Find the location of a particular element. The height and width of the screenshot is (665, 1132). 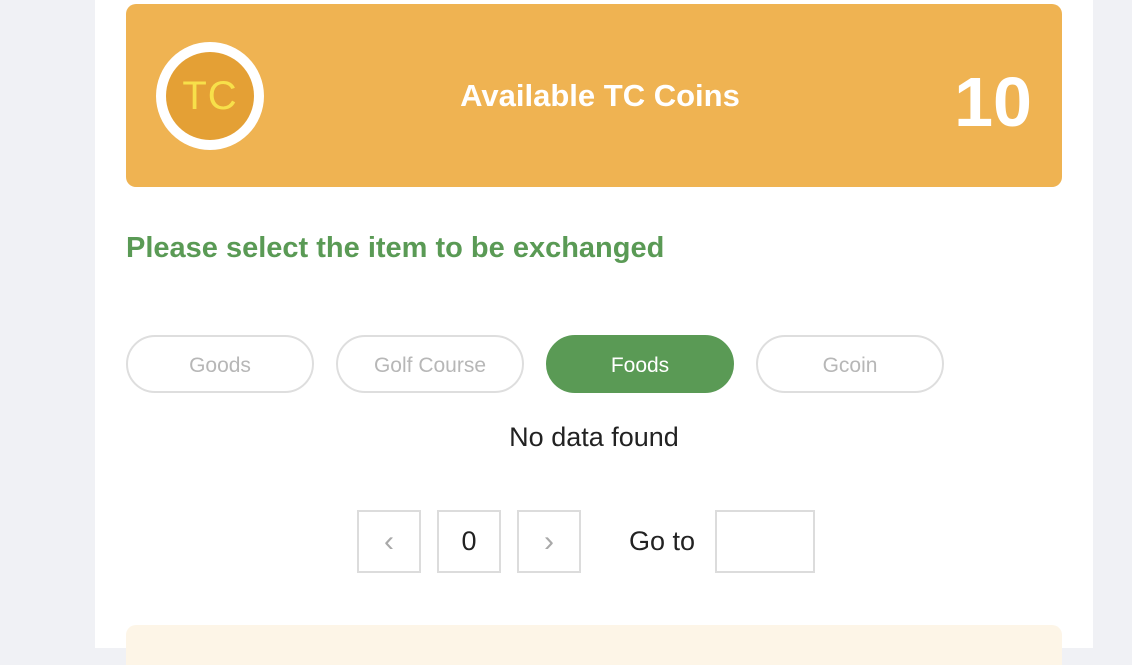

chevron-right-icon: › is located at coordinates (549, 541).